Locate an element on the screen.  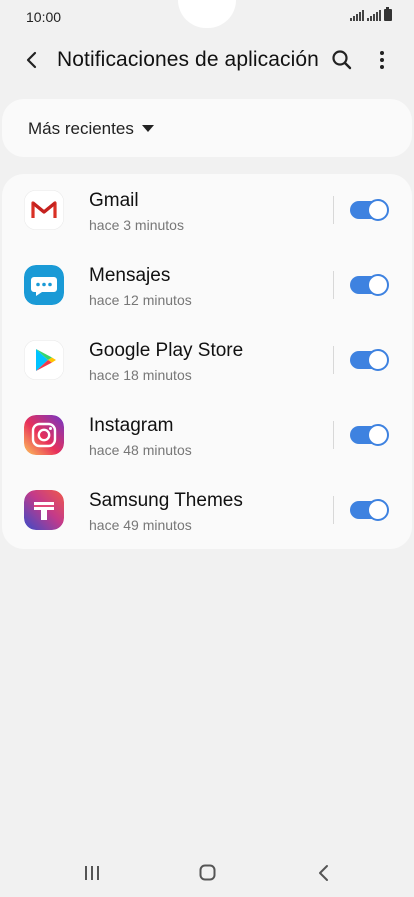
app-row-google-play-store: Google Play Store hace 18 minutos is located at coordinates (207, 361).